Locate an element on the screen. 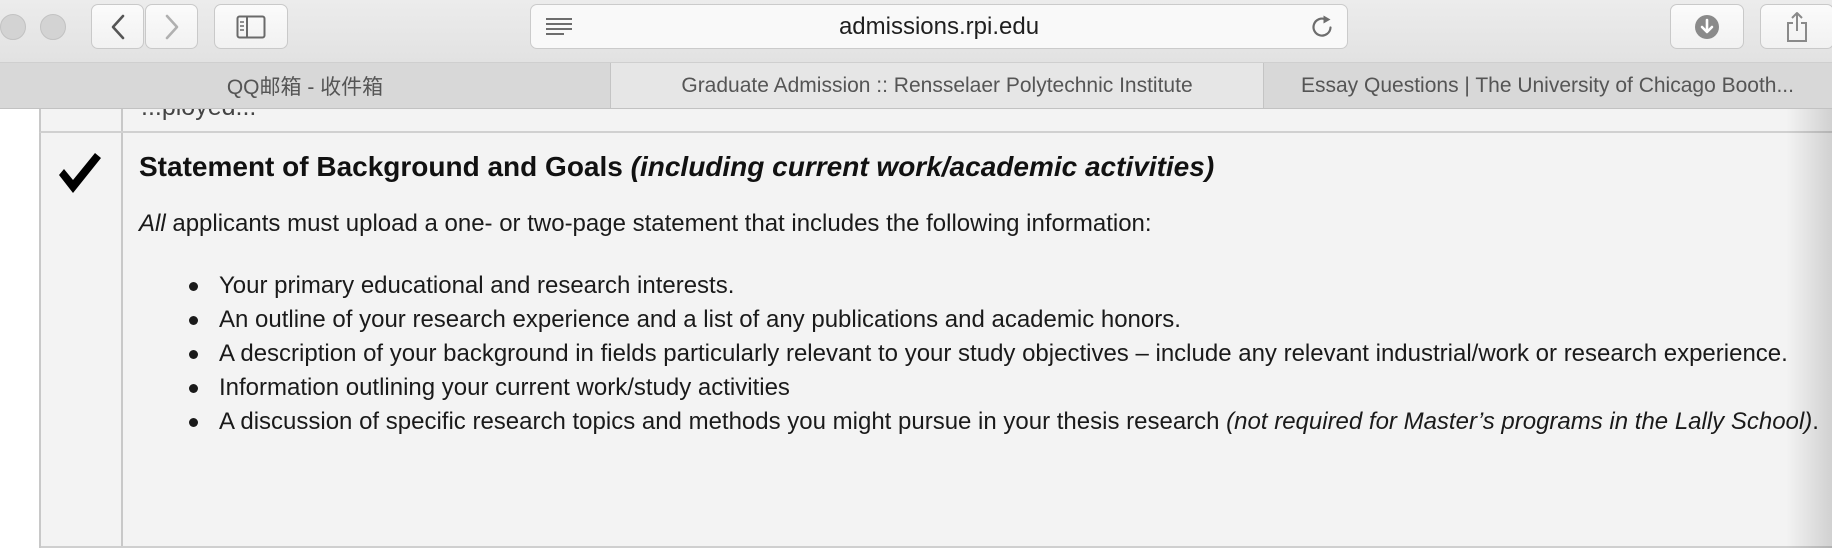 The height and width of the screenshot is (548, 1832). chevron-right-icon is located at coordinates (171, 26).